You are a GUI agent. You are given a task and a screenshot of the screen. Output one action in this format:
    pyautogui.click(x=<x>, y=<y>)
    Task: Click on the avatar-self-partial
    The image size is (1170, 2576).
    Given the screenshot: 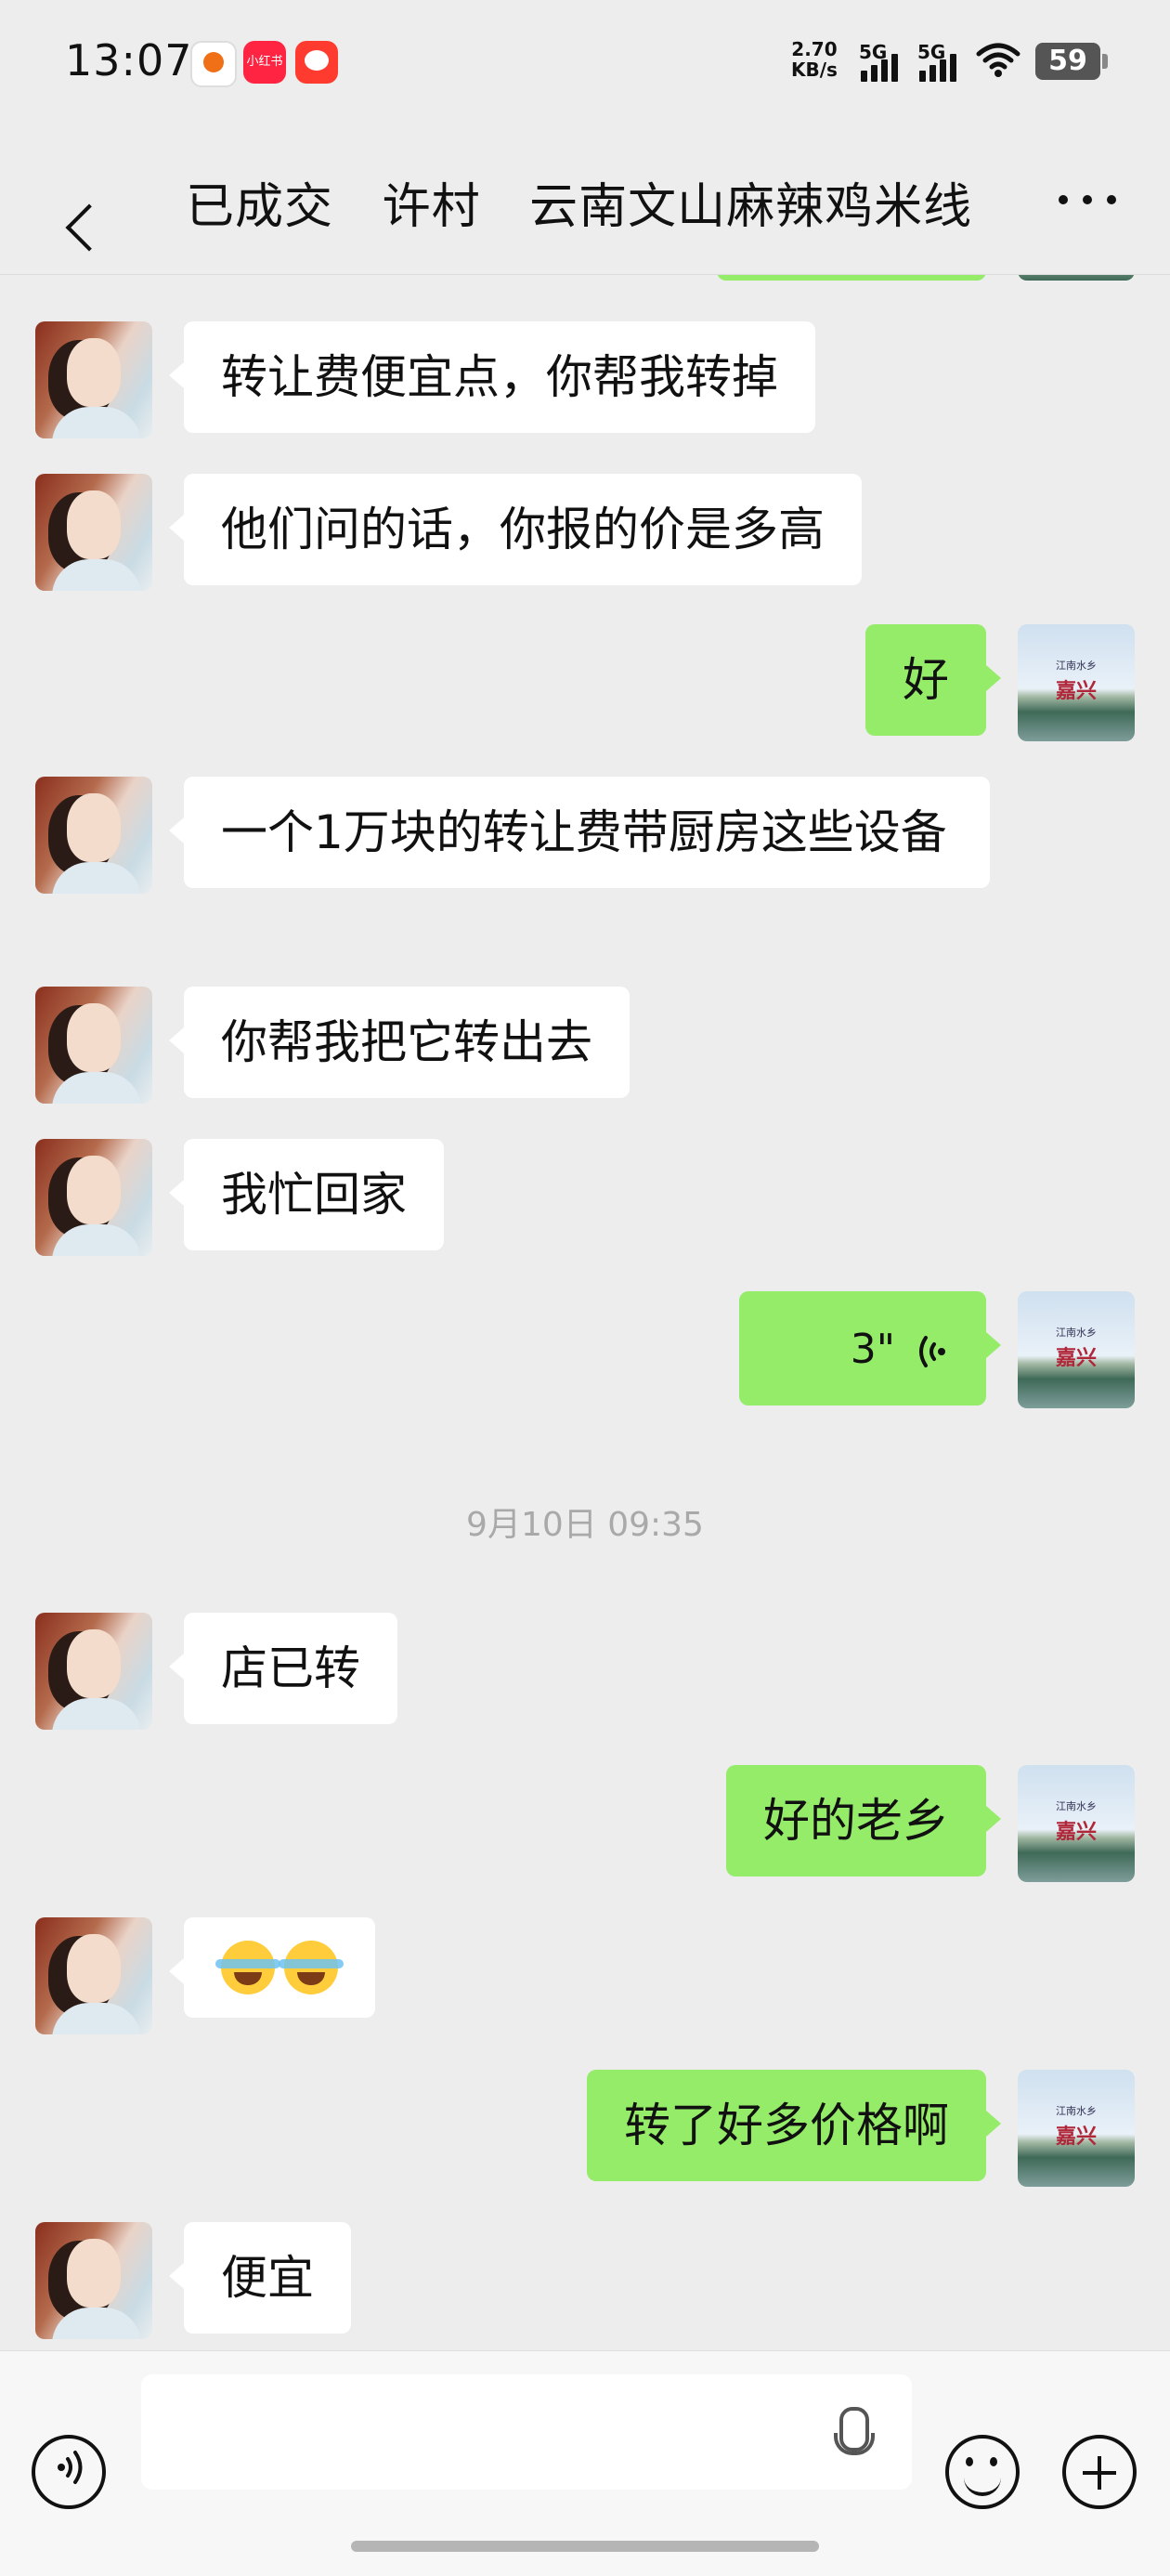 What is the action you would take?
    pyautogui.click(x=1076, y=278)
    